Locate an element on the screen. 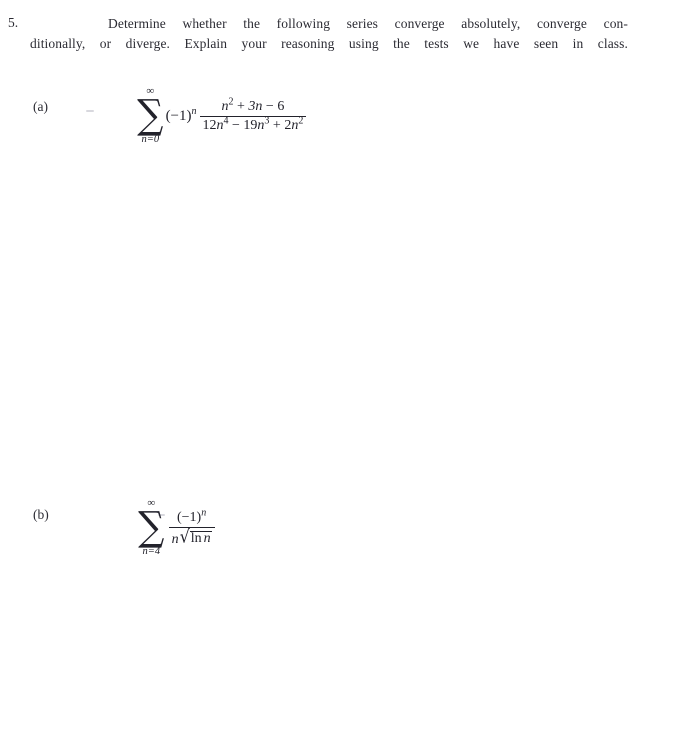  den-exponent-3-a: 3 is located at coordinates (267, 121).